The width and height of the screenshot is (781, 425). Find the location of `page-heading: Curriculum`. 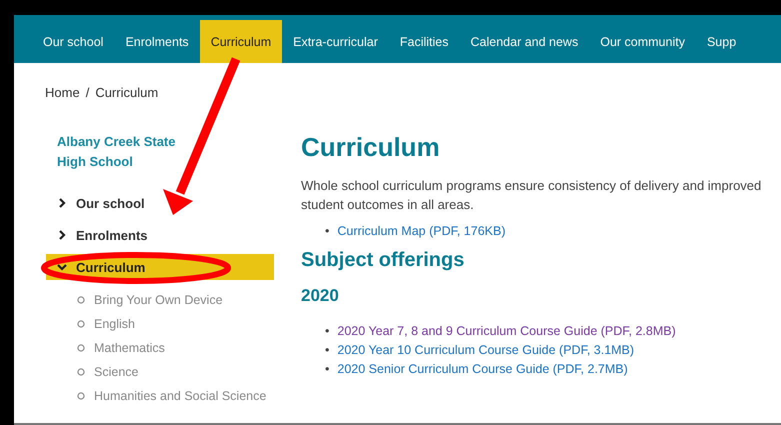

page-heading: Curriculum is located at coordinates (371, 147).